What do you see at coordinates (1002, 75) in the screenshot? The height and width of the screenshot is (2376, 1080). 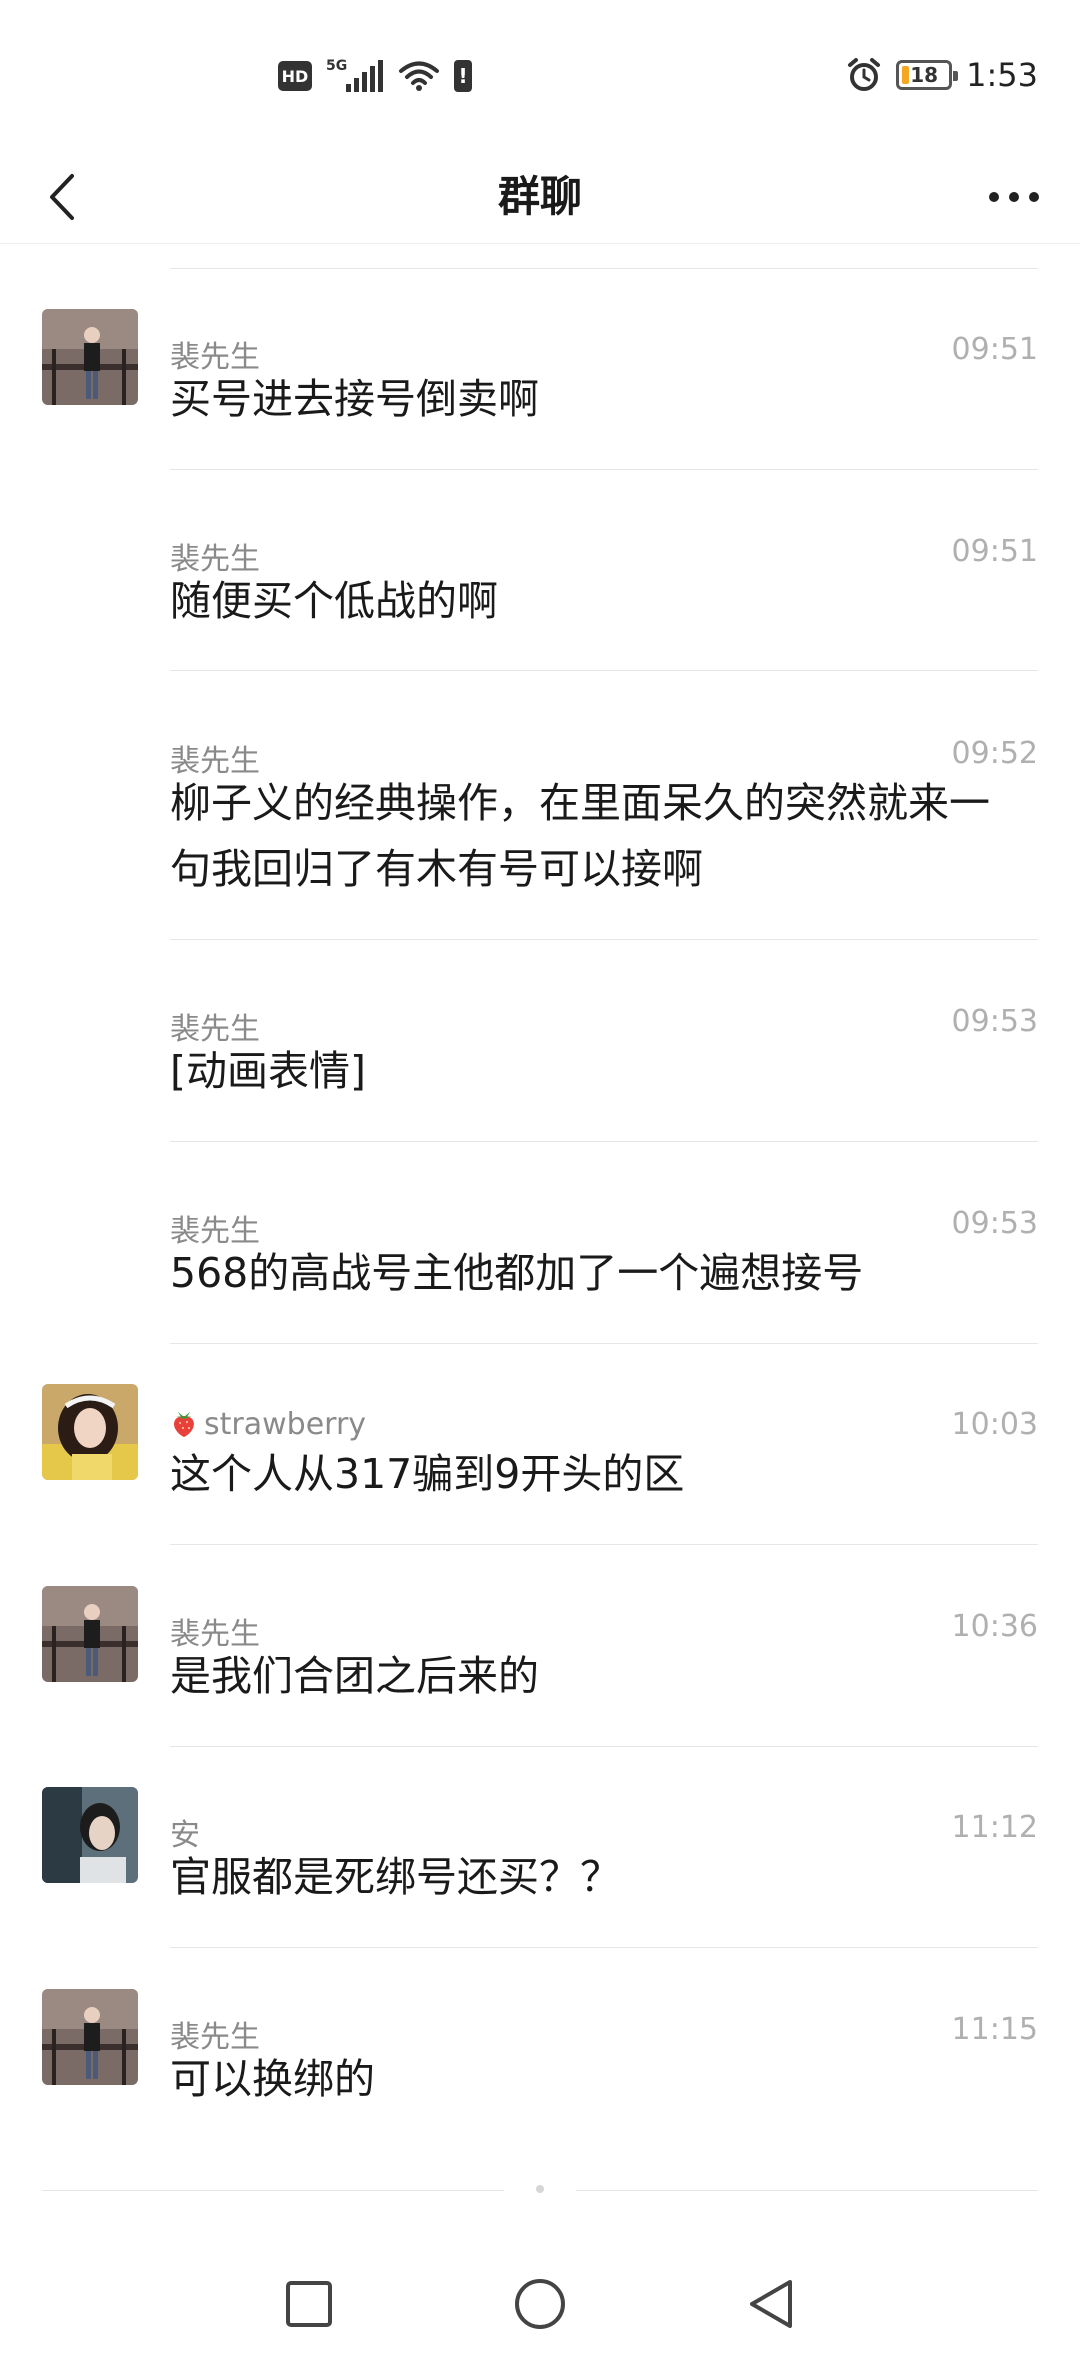 I see `status-time: 1:53` at bounding box center [1002, 75].